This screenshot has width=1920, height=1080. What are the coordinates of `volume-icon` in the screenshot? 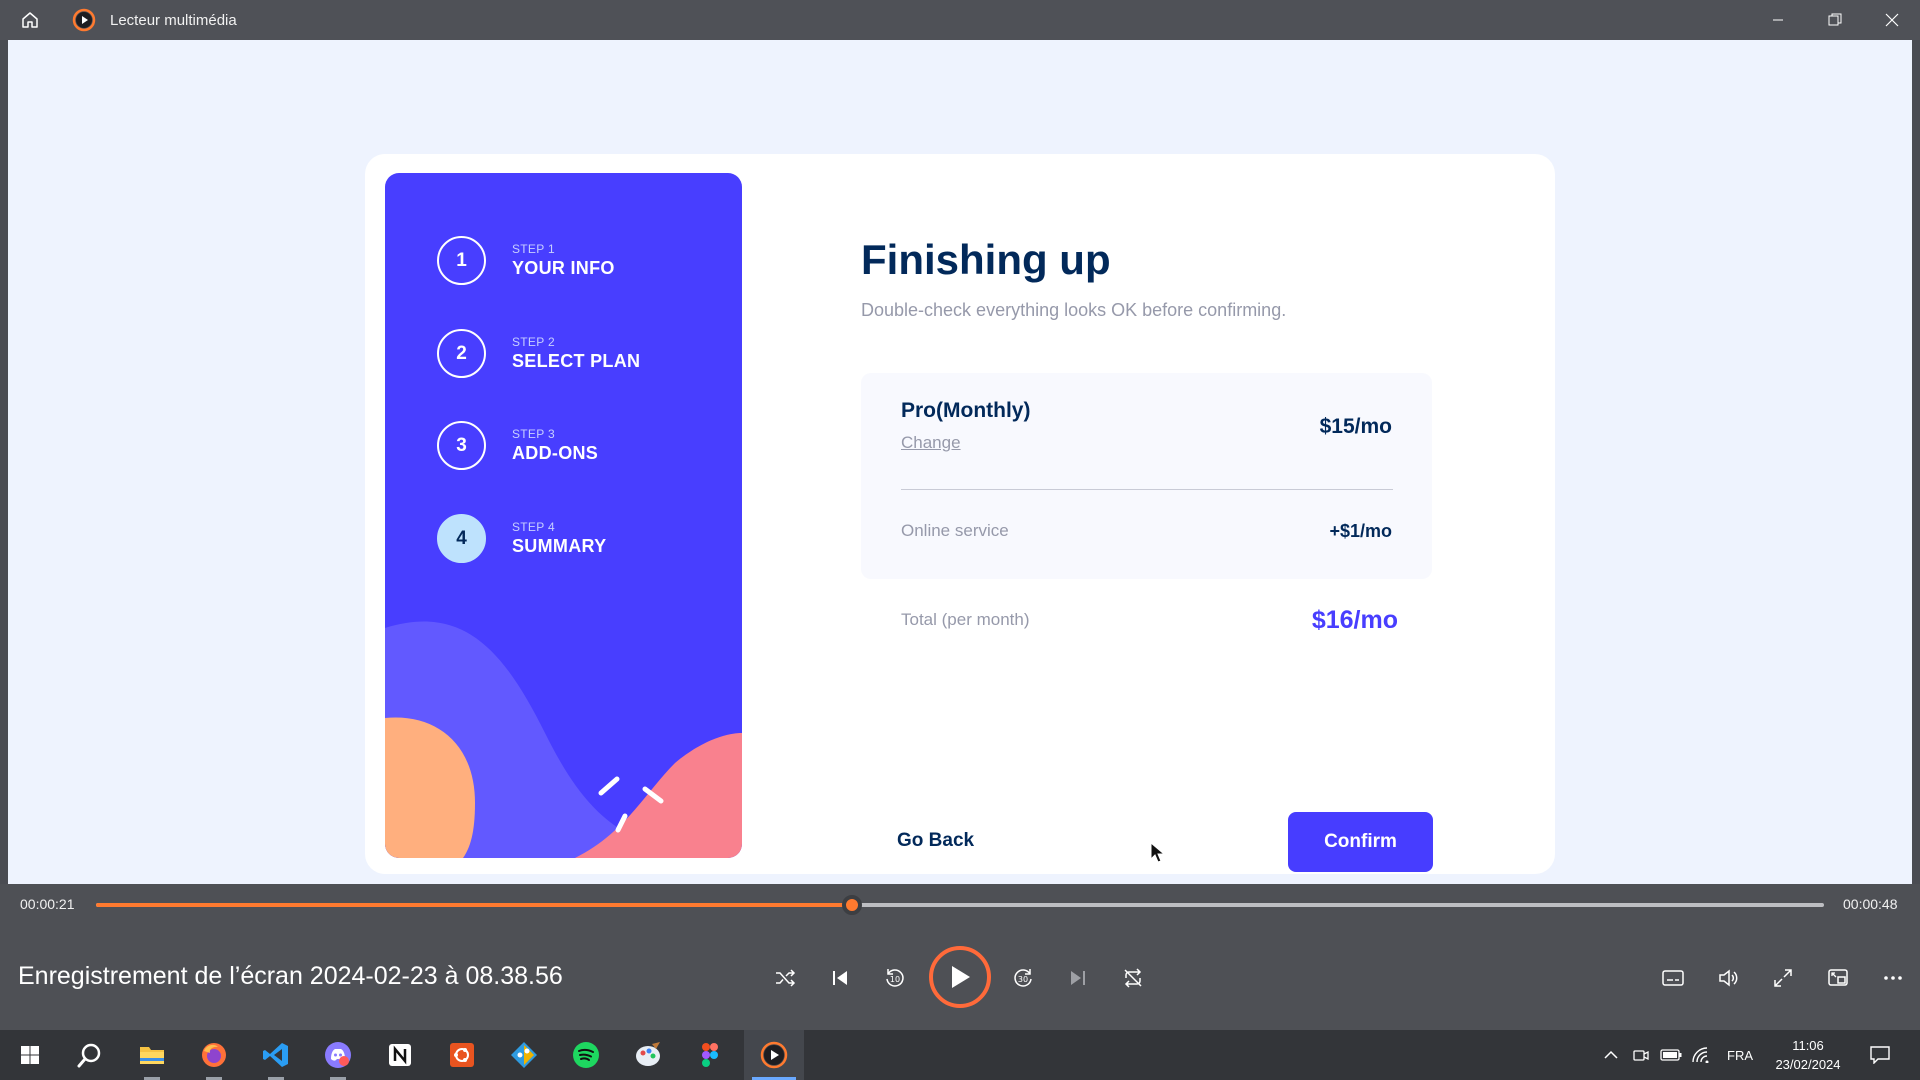 It's located at (1728, 978).